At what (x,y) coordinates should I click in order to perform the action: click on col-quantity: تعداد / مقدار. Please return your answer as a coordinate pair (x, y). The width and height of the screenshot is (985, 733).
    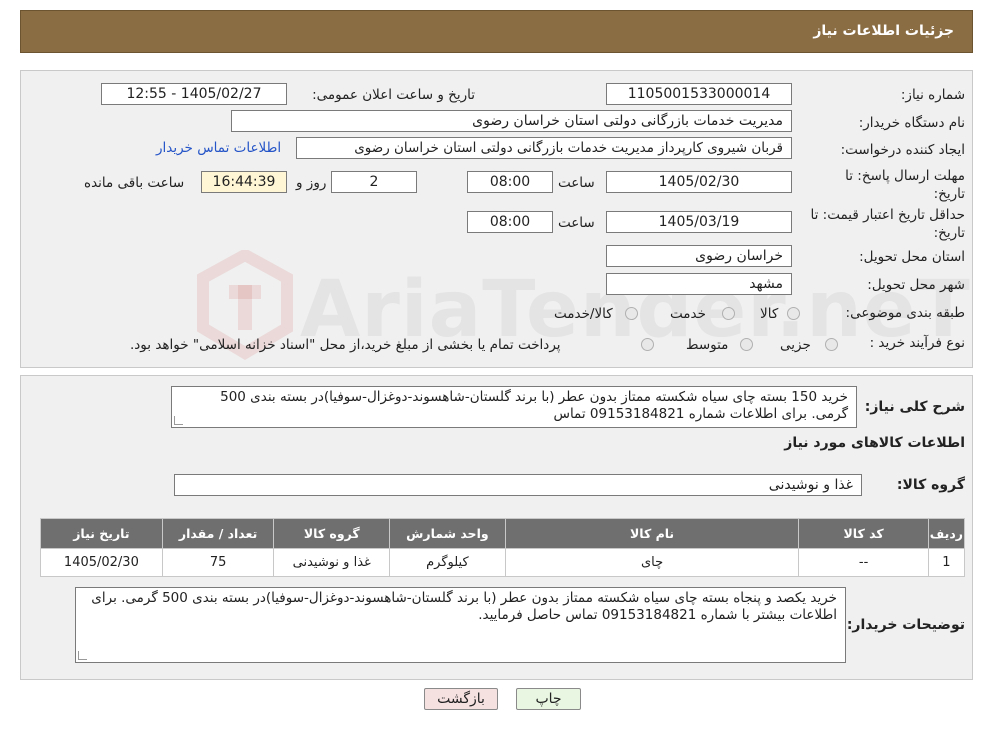
    Looking at the image, I should click on (218, 533).